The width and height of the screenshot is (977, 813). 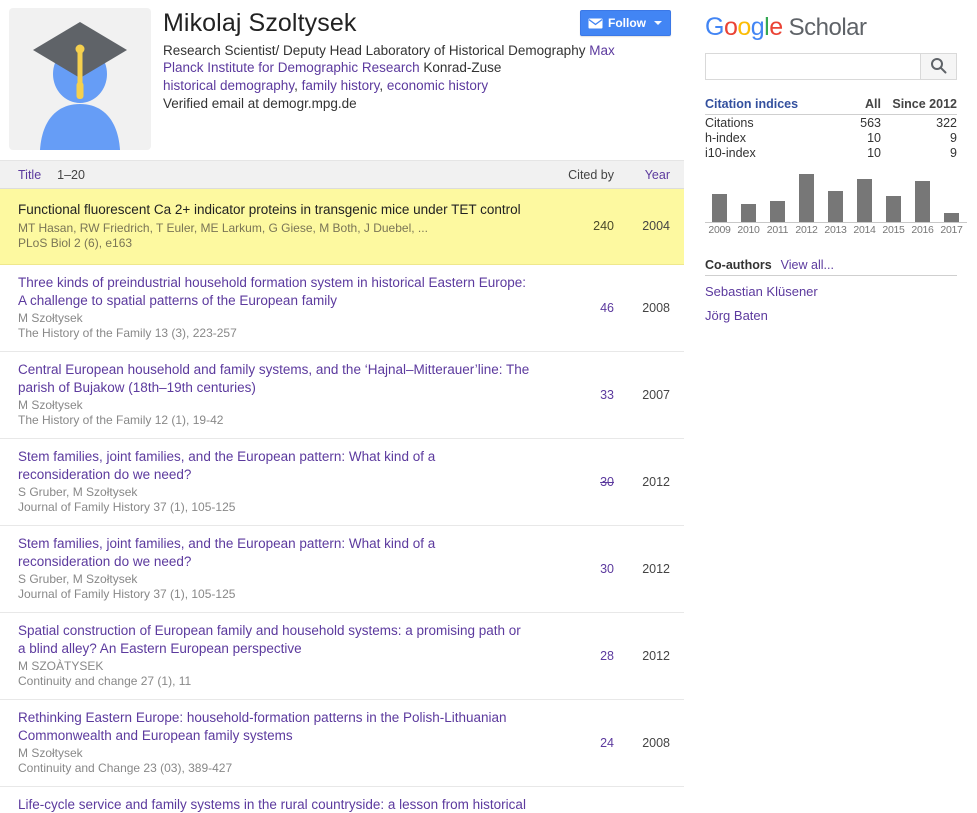 What do you see at coordinates (80, 79) in the screenshot?
I see `avatar` at bounding box center [80, 79].